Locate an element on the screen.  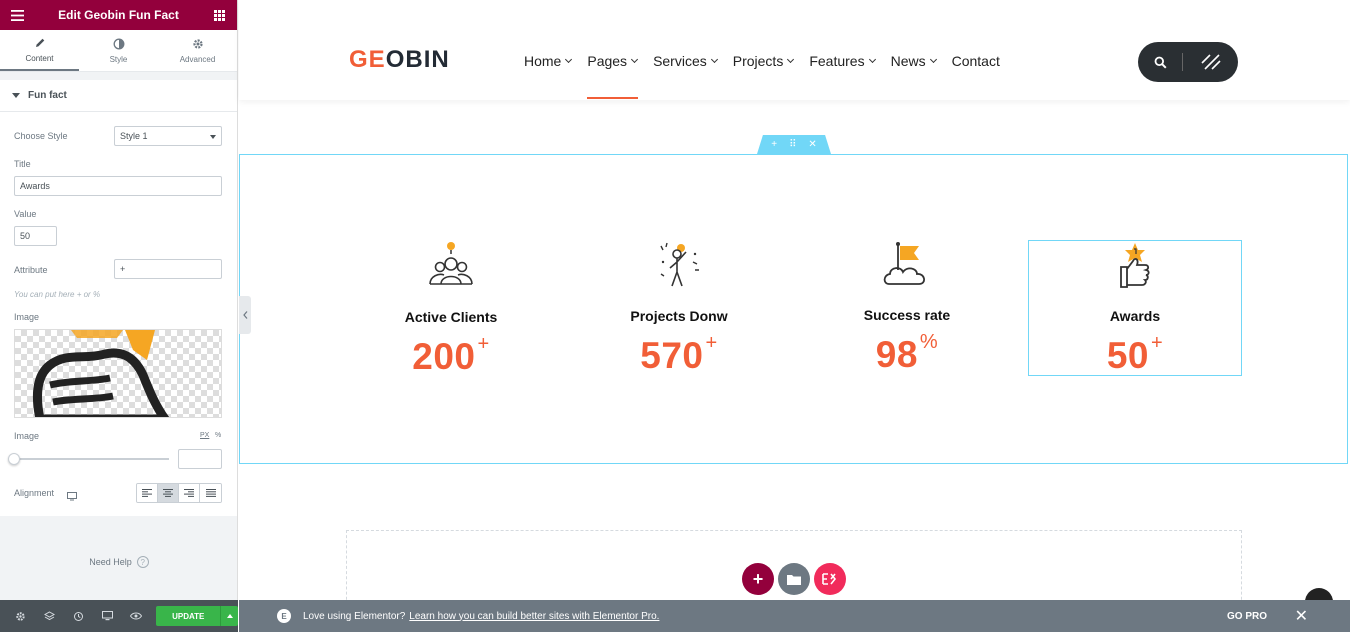
hamburger-menu-icon is located at coordinates (17, 15).